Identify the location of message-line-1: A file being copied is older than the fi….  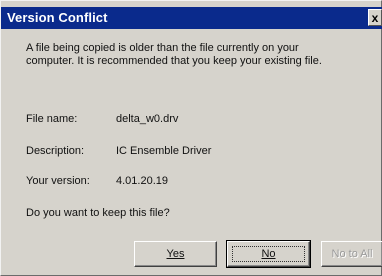
(162, 48).